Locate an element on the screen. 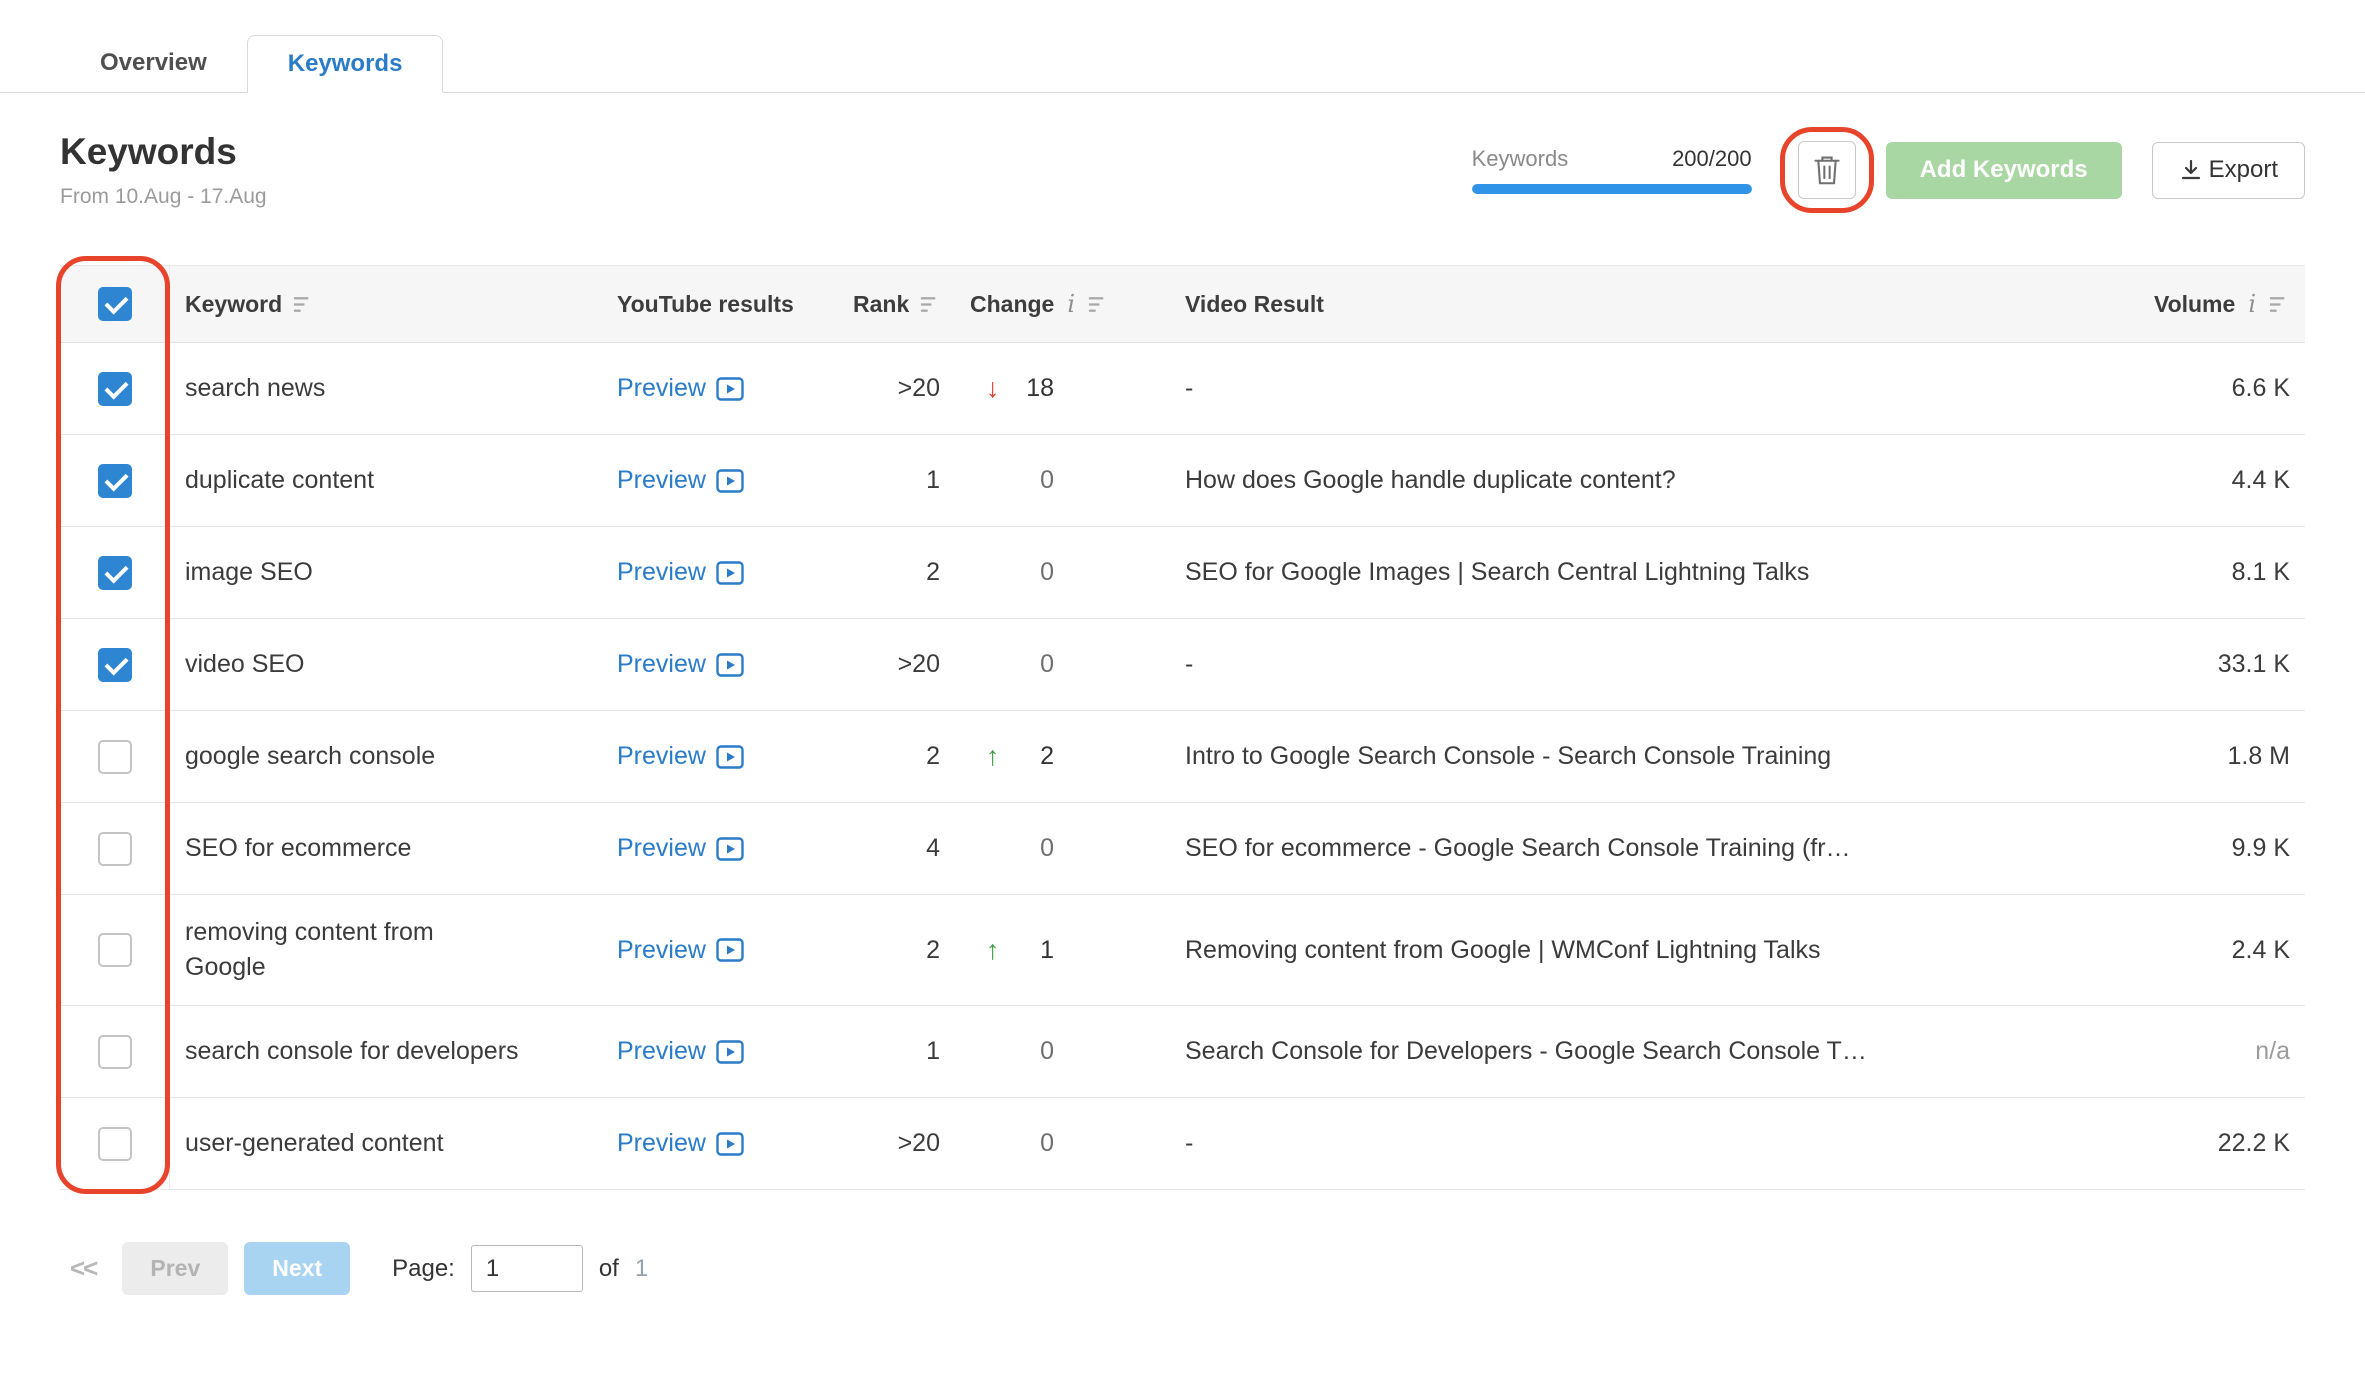 The image size is (2365, 1384). keywords-counter-value: 200/200 is located at coordinates (1712, 158).